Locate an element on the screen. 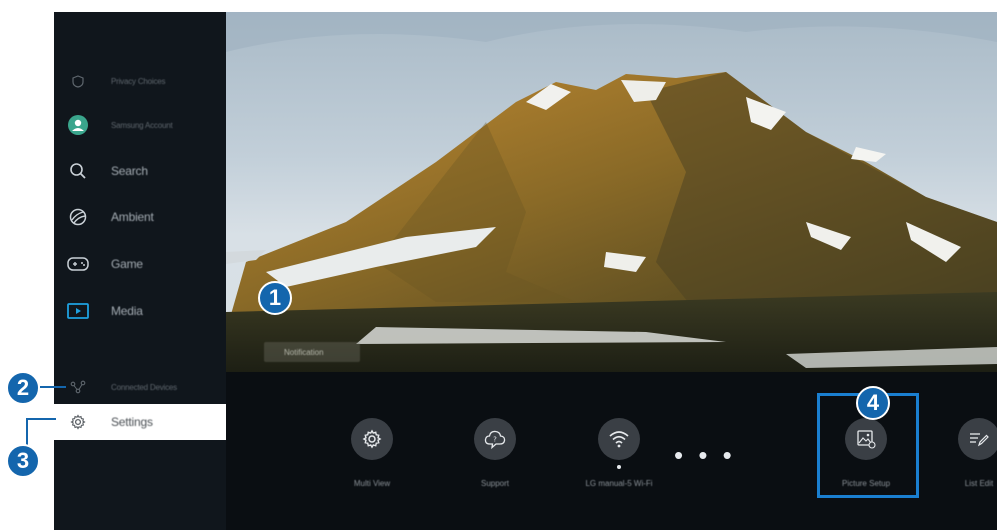 This screenshot has height=530, width=997. account-icon is located at coordinates (78, 125).